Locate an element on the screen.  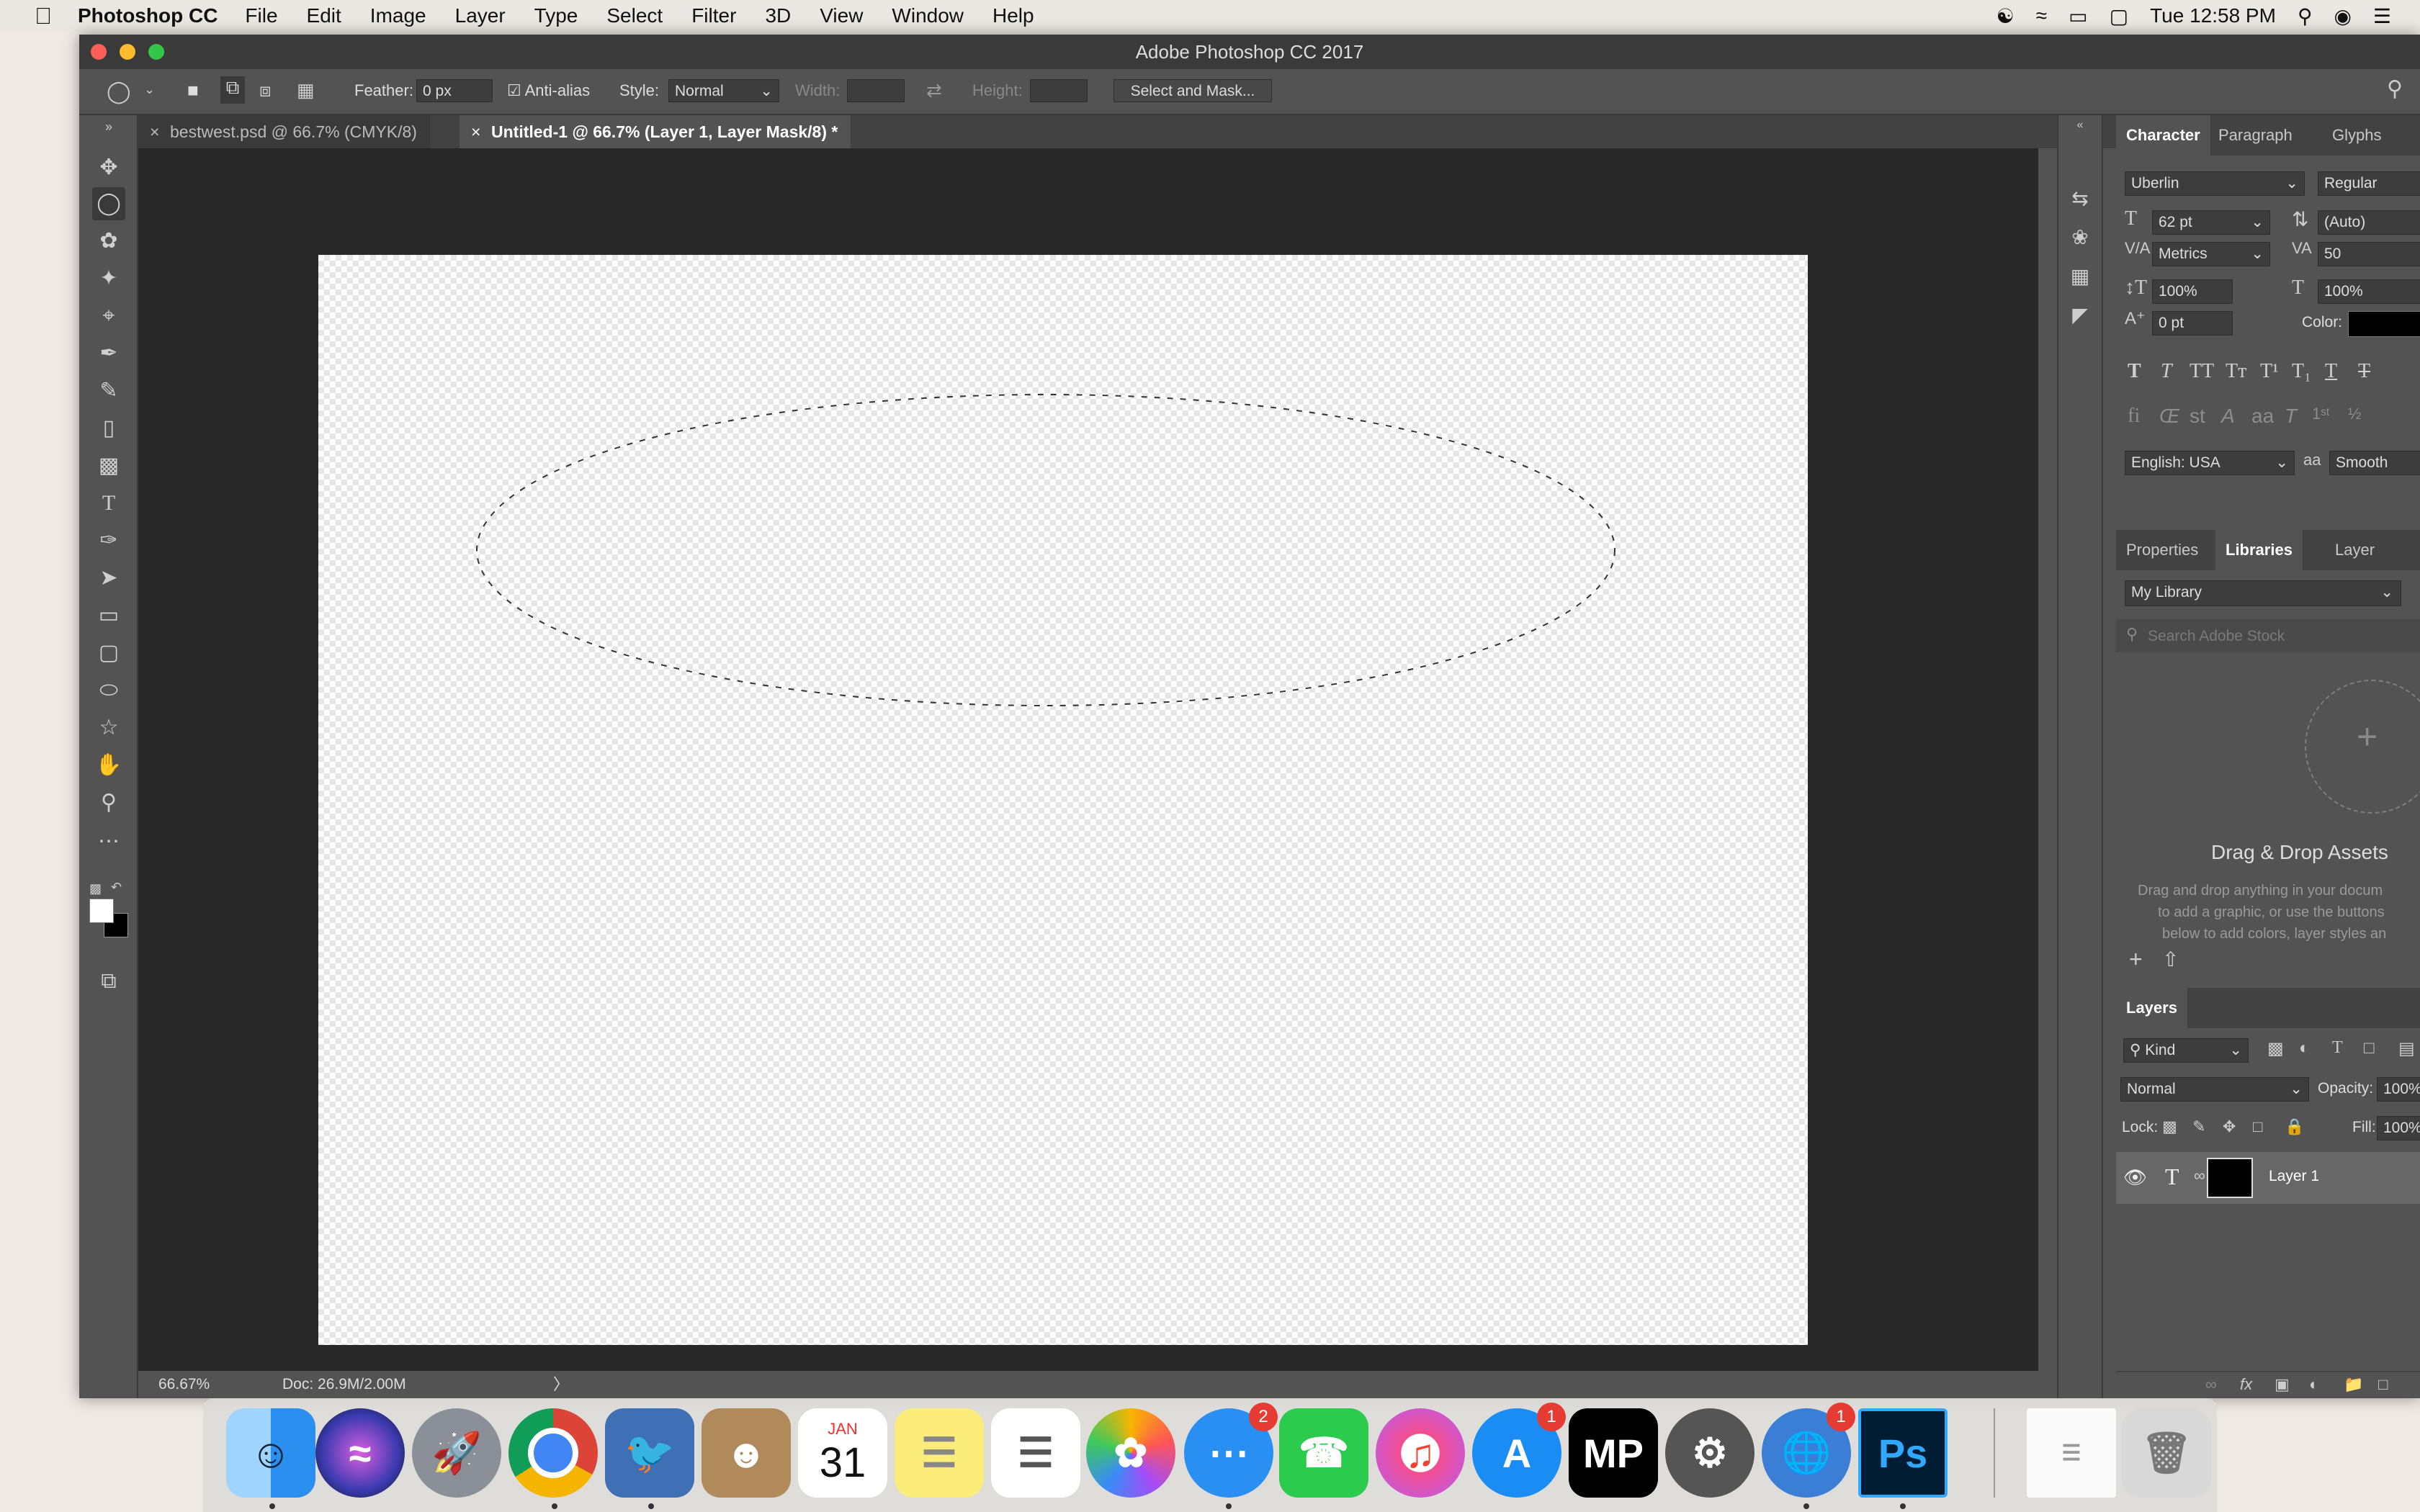
discretionary-ligatures-icon: st is located at coordinates (2197, 416).